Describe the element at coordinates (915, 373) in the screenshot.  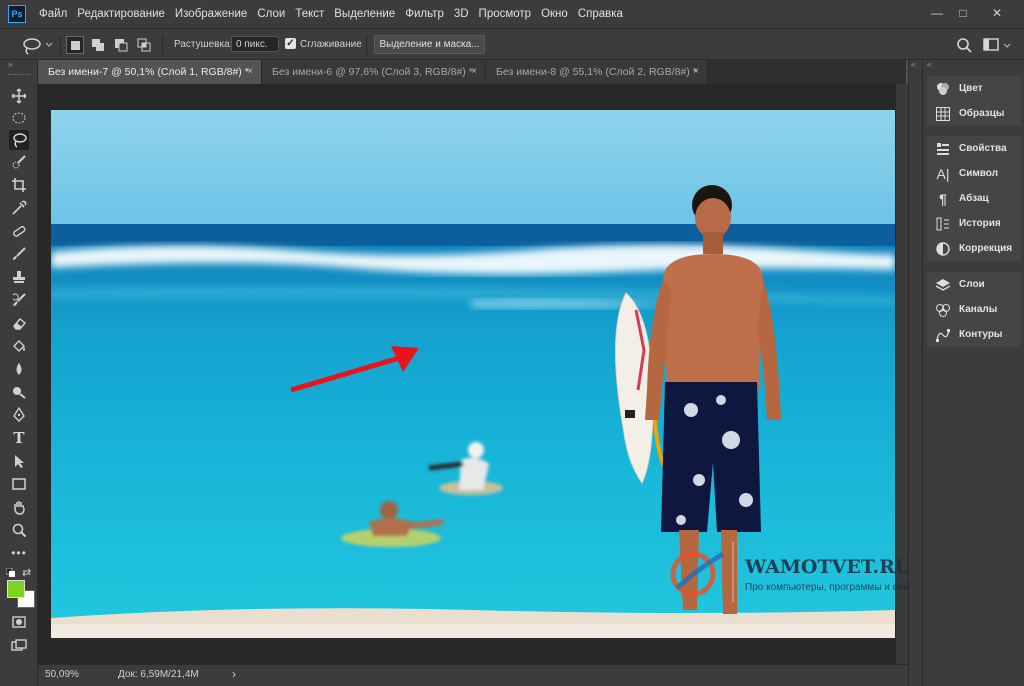
I see `panel-collapse-strip: «` at that location.